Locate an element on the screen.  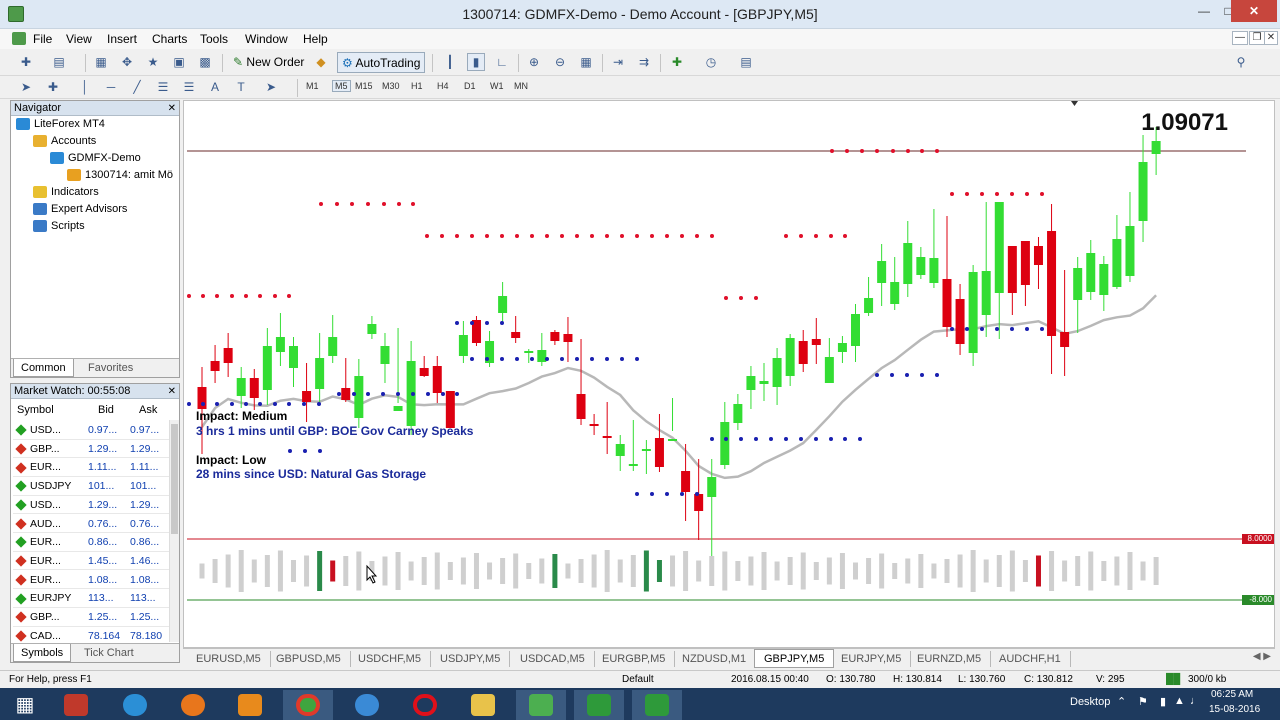
clock-time: 06:25 AM is located at coordinates (1232, 694).